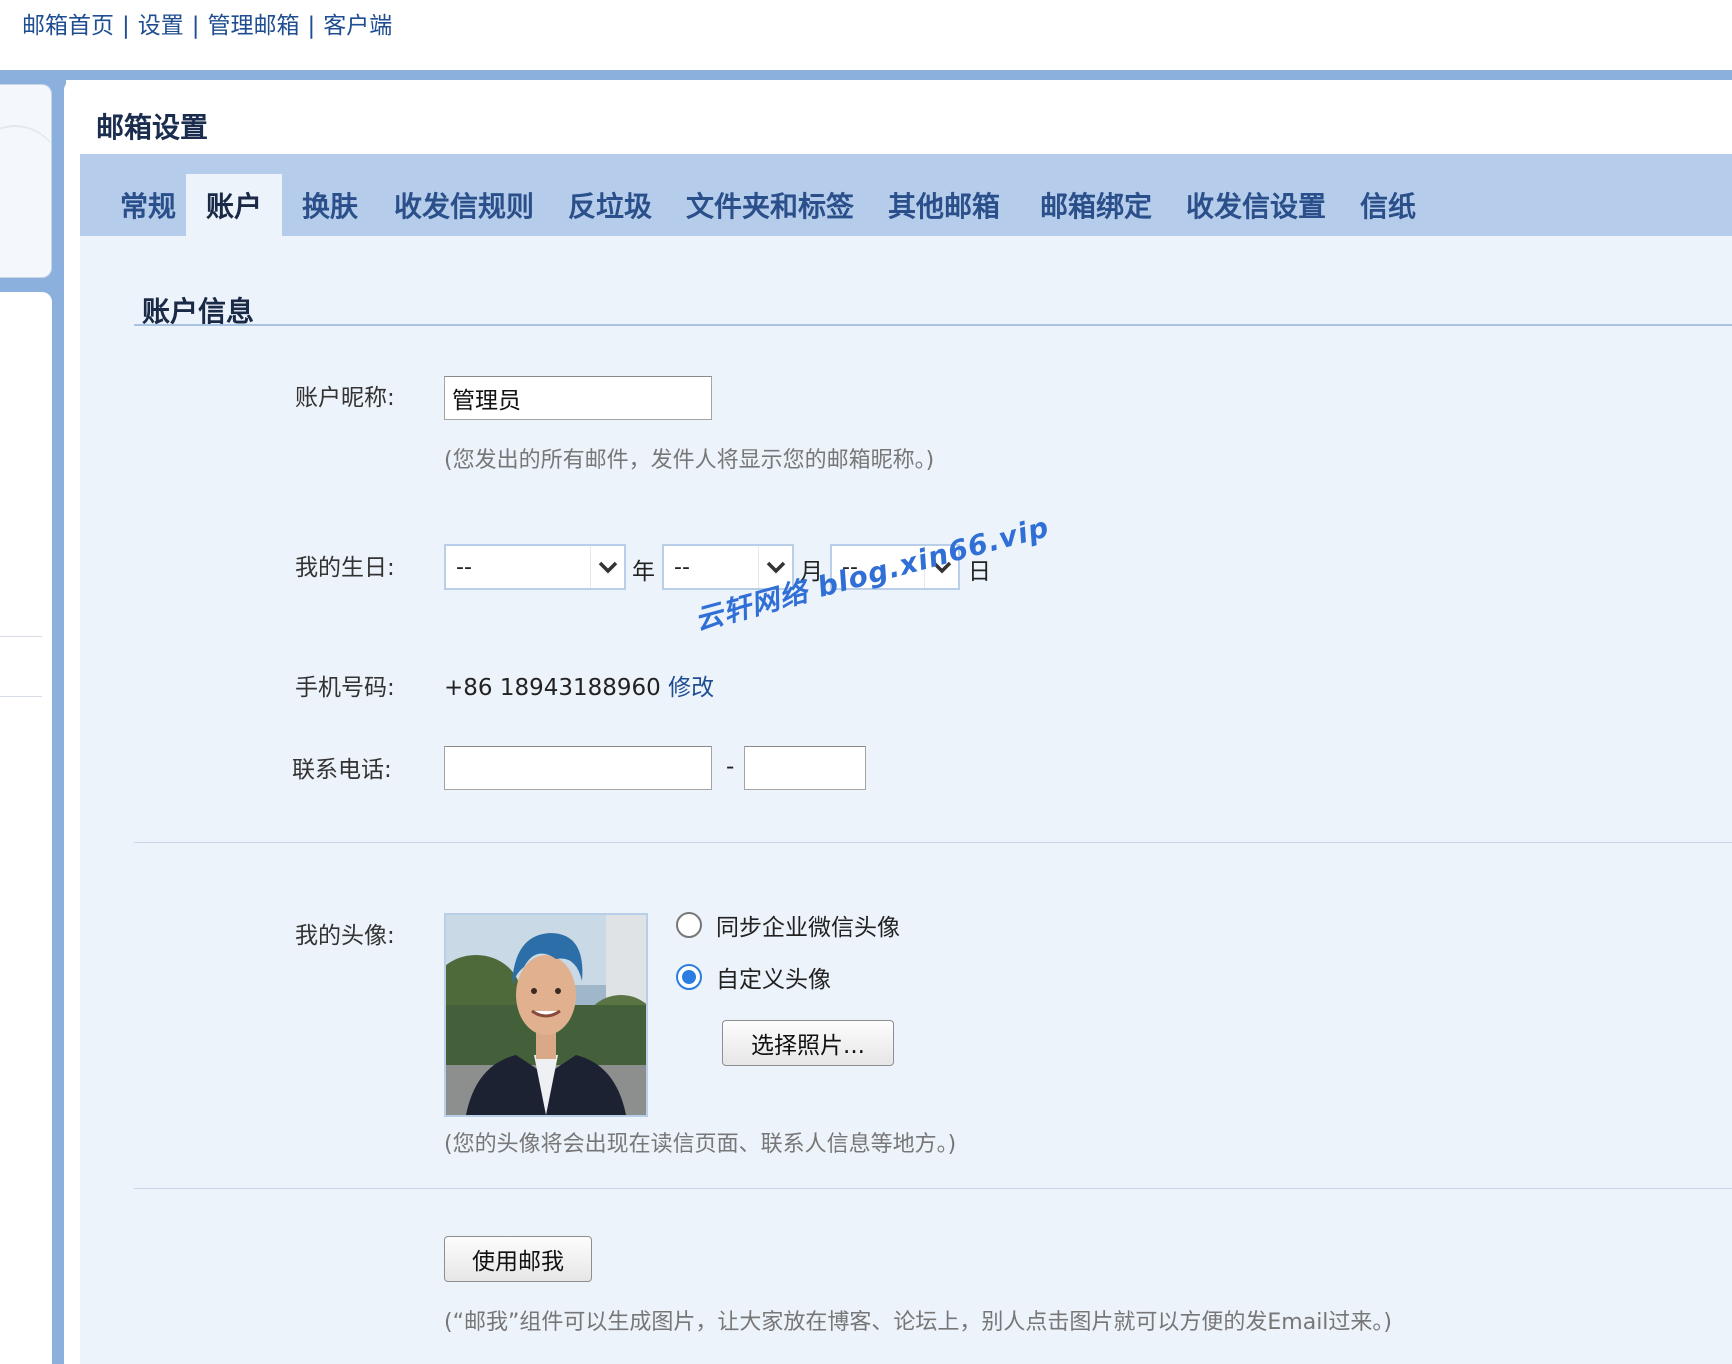 This screenshot has width=1732, height=1364. What do you see at coordinates (689, 925) in the screenshot?
I see `sync-wecom-avatar-radio` at bounding box center [689, 925].